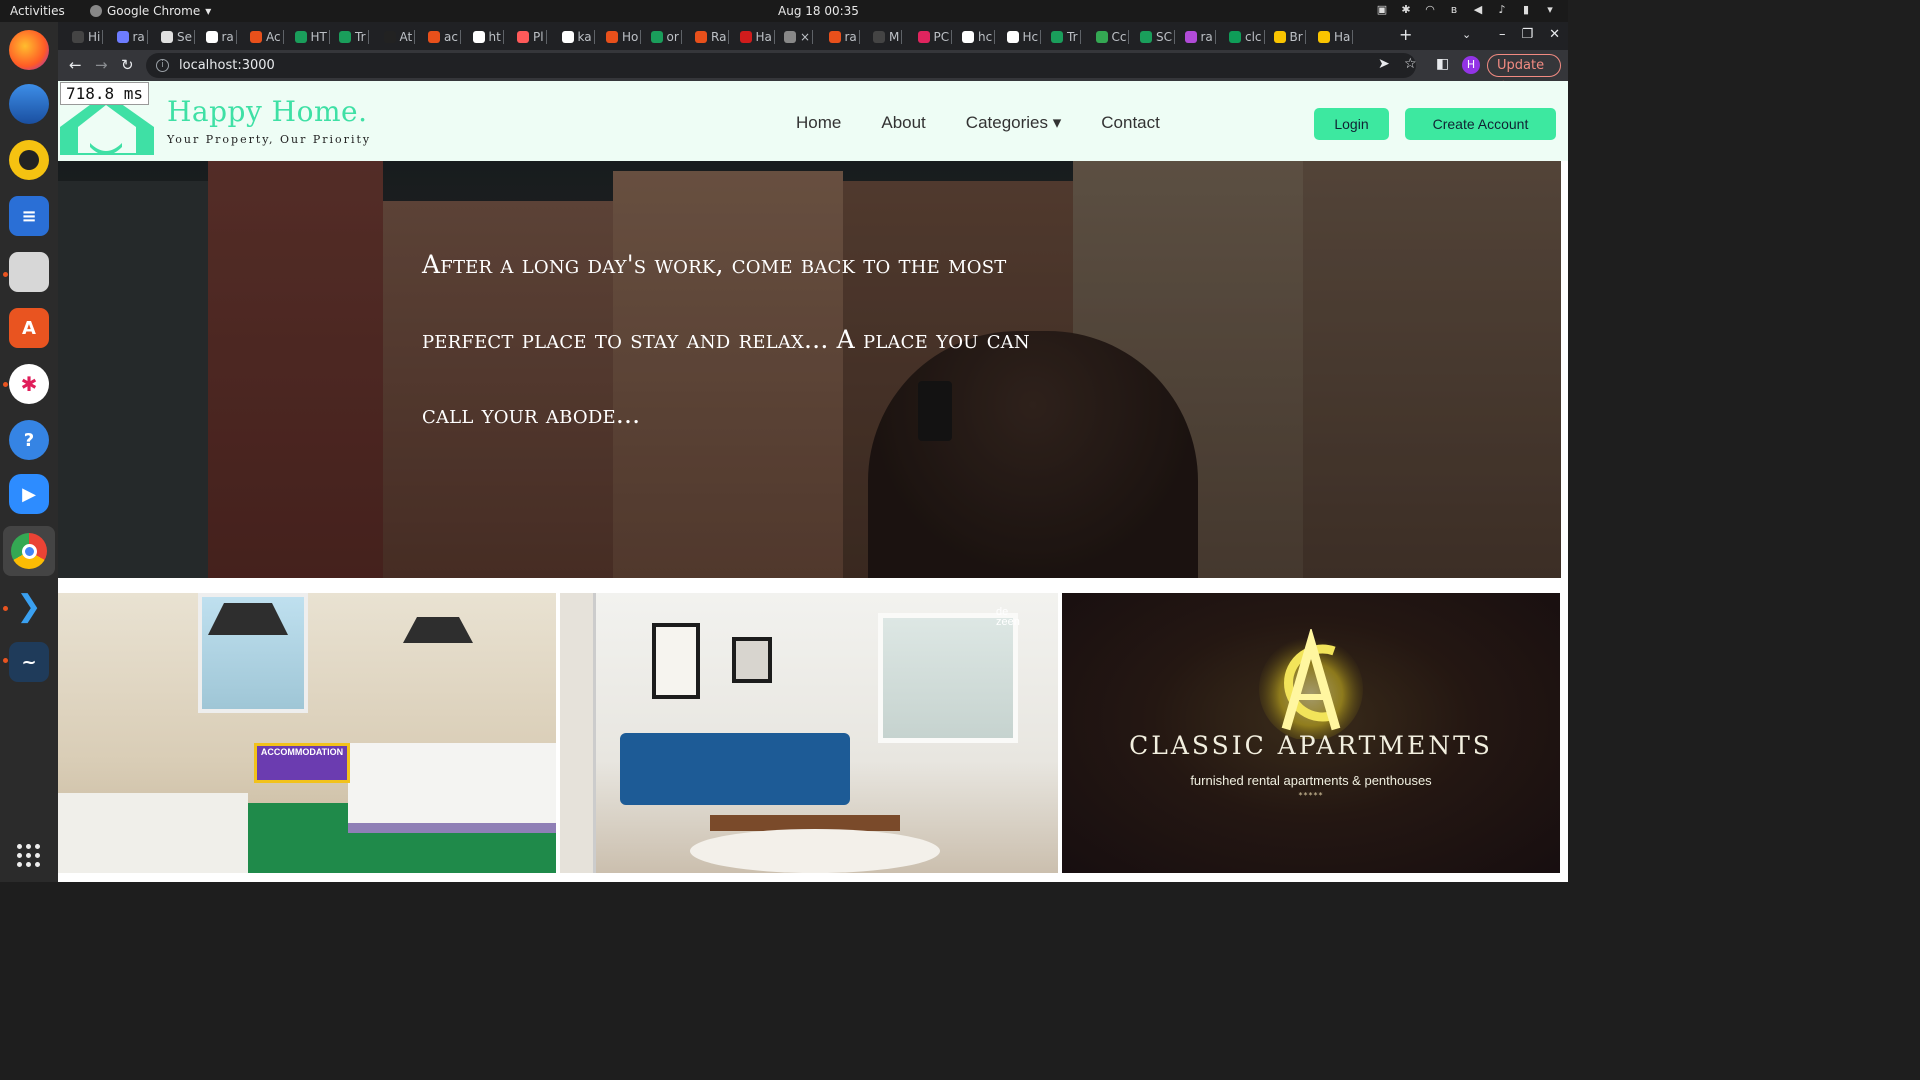 The image size is (1920, 1080). Describe the element at coordinates (1471, 65) in the screenshot. I see `profile-avatar: H` at that location.